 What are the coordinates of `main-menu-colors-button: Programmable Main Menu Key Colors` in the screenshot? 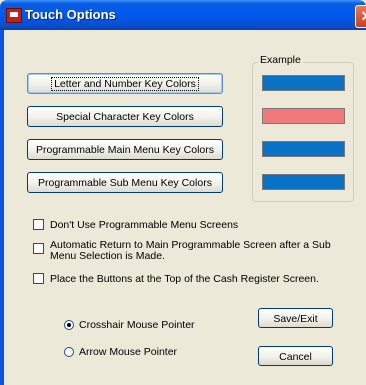 It's located at (125, 149).